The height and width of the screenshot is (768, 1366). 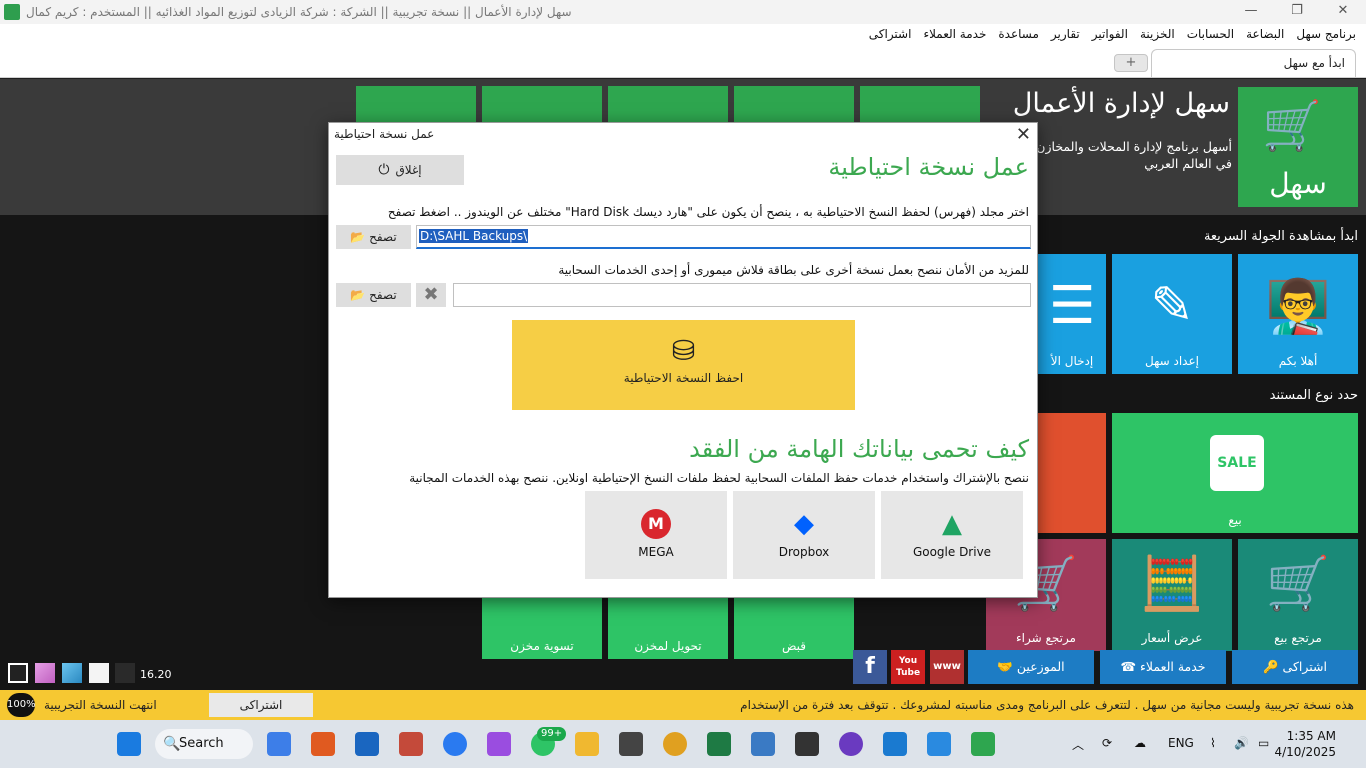 What do you see at coordinates (400, 170) in the screenshot?
I see `dialog-close-button: إغلاق ⏻` at bounding box center [400, 170].